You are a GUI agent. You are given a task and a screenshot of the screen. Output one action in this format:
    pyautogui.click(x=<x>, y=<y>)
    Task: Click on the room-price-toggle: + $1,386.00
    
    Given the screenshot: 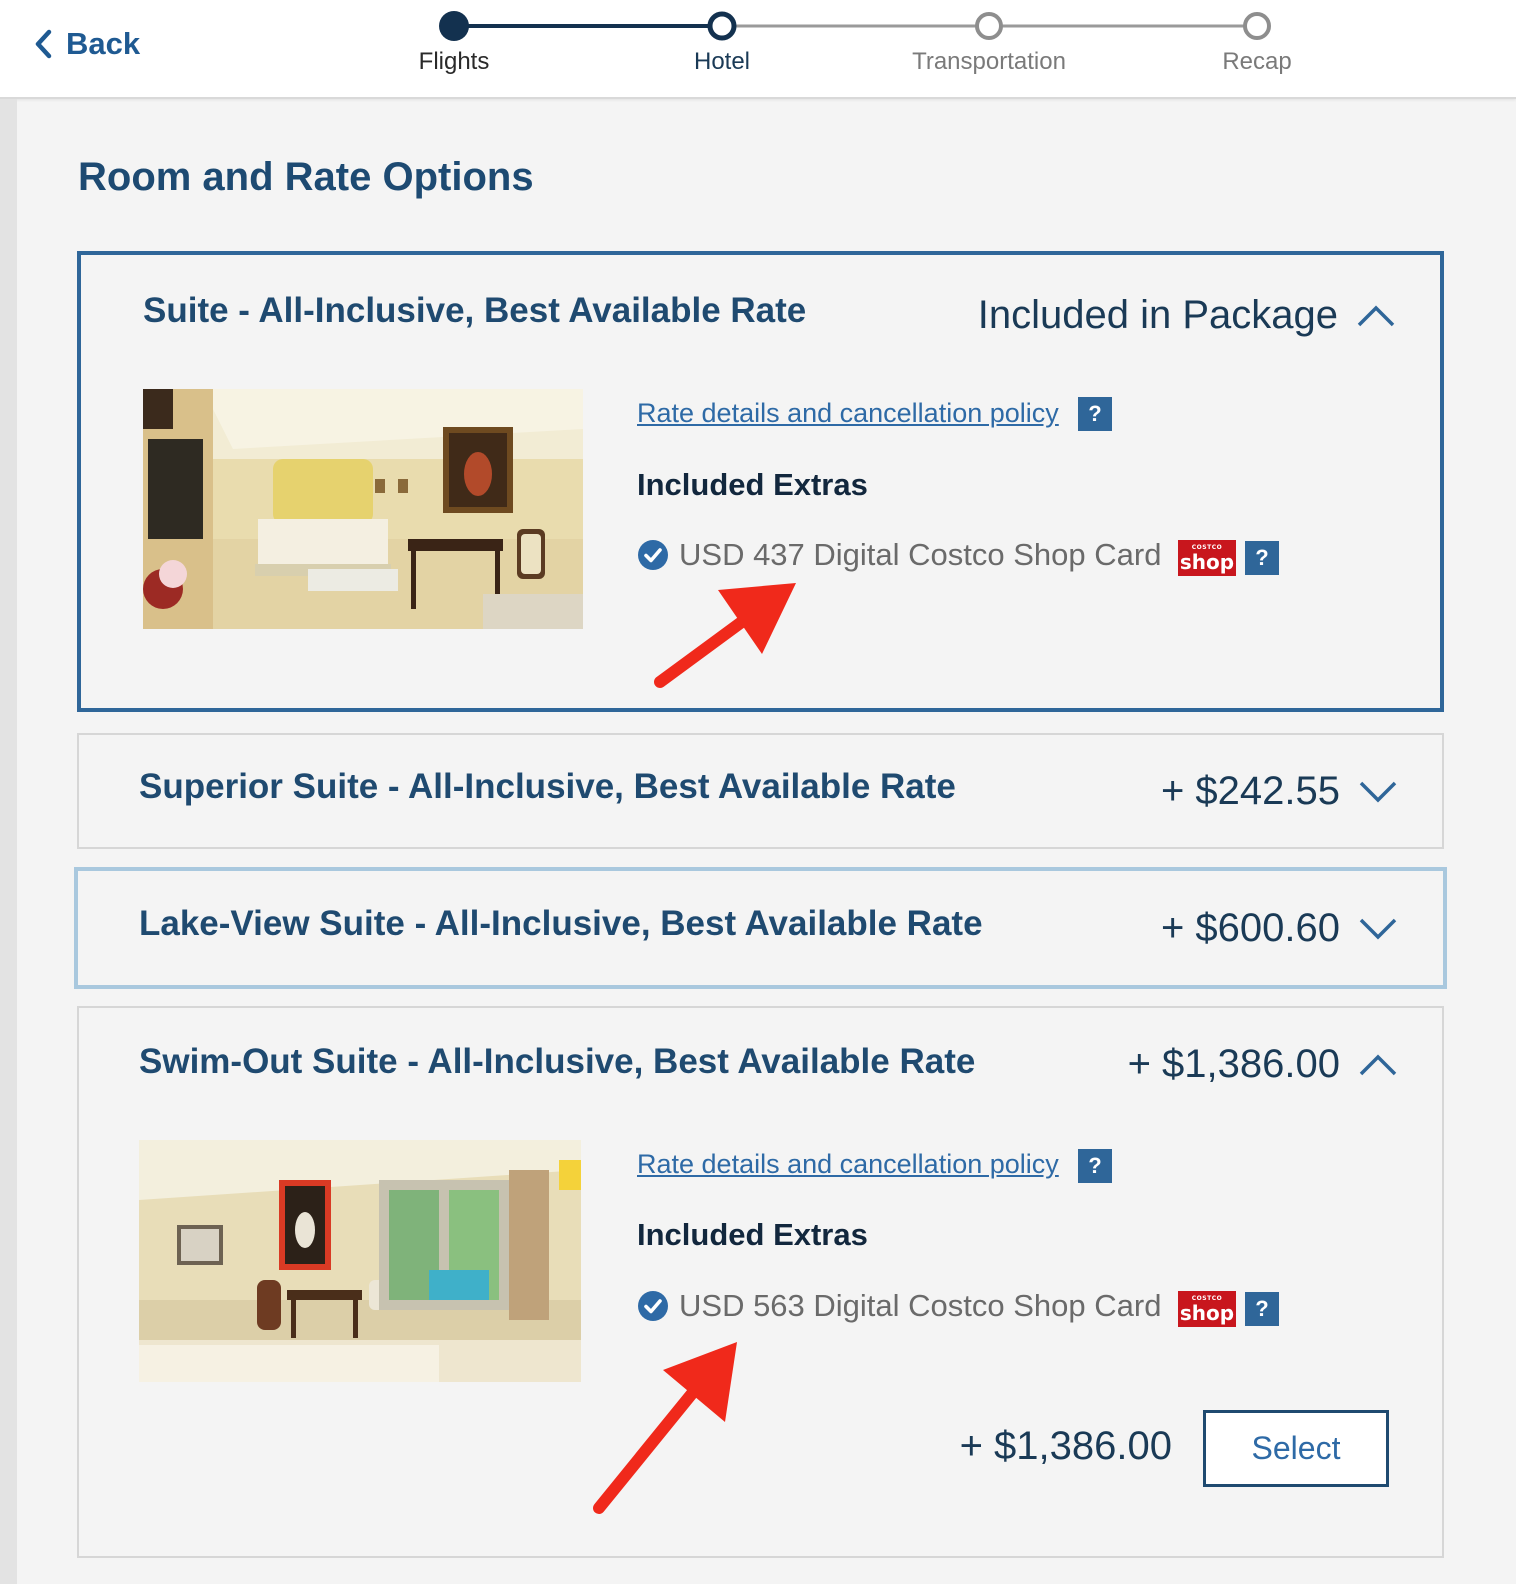 What is the action you would take?
    pyautogui.click(x=1263, y=1064)
    